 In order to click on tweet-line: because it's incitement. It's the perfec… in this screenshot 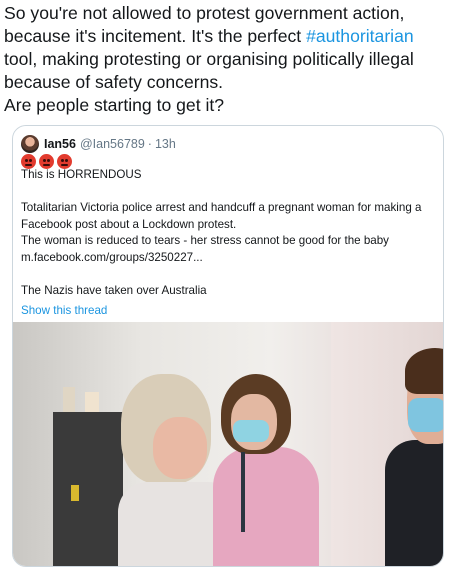, I will do `click(230, 36)`.